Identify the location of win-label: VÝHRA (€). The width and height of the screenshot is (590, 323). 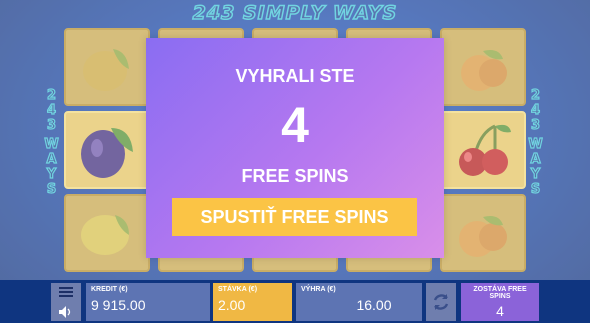
(318, 289).